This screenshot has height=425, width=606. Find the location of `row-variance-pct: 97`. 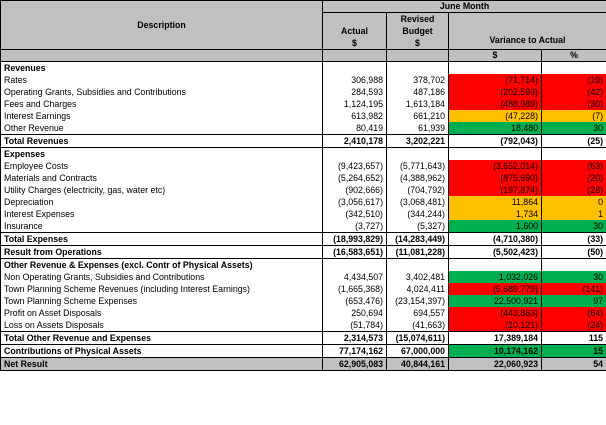

row-variance-pct: 97 is located at coordinates (573, 301).